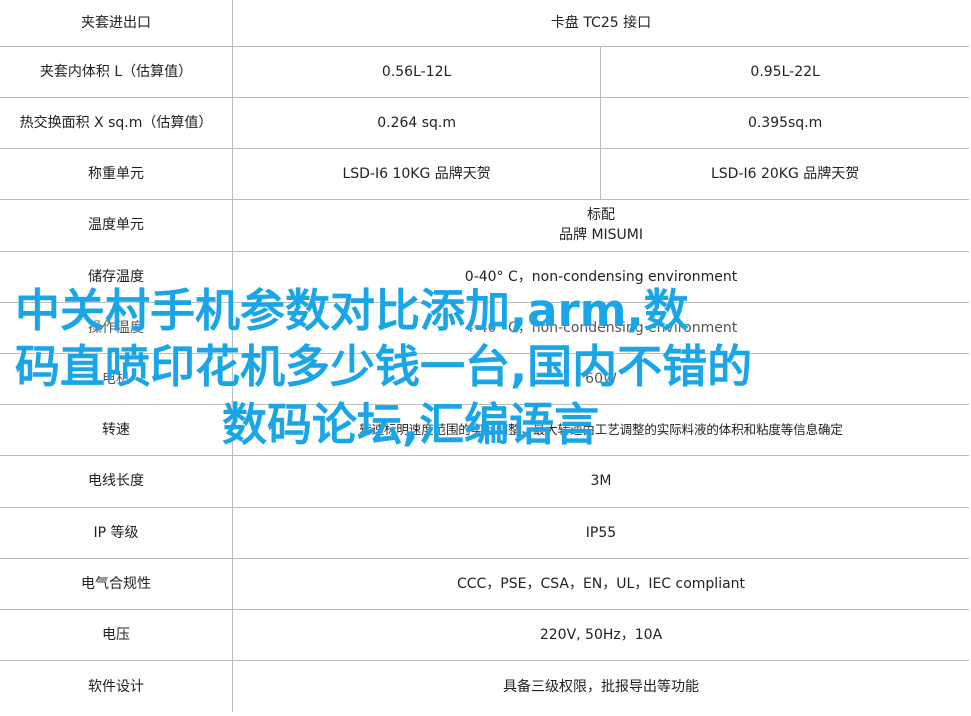 Image resolution: width=971 pixels, height=716 pixels. What do you see at coordinates (116, 379) in the screenshot?
I see `row-label: 电机` at bounding box center [116, 379].